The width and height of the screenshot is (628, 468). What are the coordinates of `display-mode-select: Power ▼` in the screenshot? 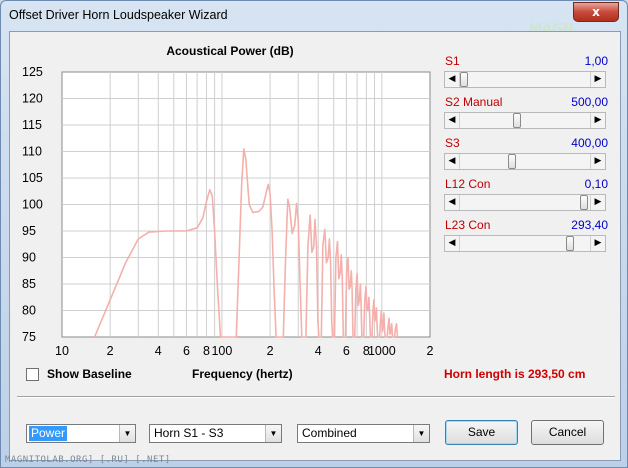 It's located at (81, 433).